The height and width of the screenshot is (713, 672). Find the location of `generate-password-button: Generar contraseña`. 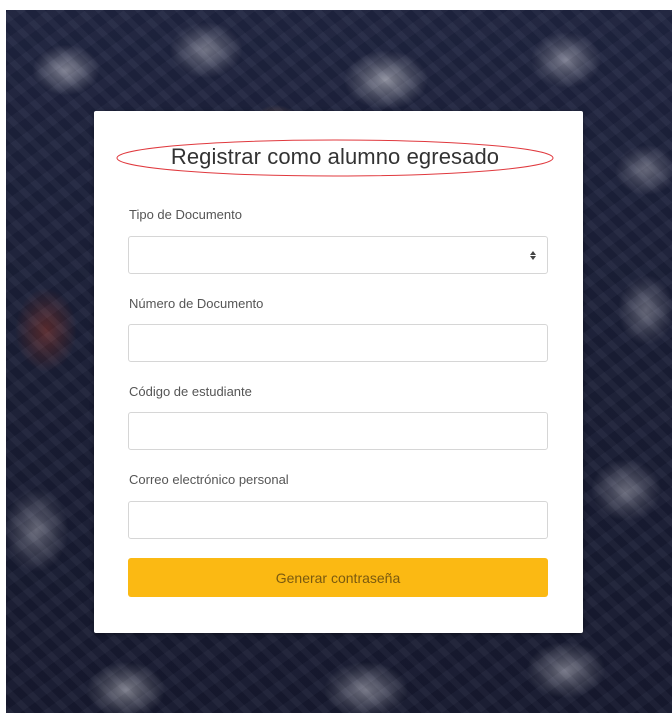

generate-password-button: Generar contraseña is located at coordinates (338, 577).